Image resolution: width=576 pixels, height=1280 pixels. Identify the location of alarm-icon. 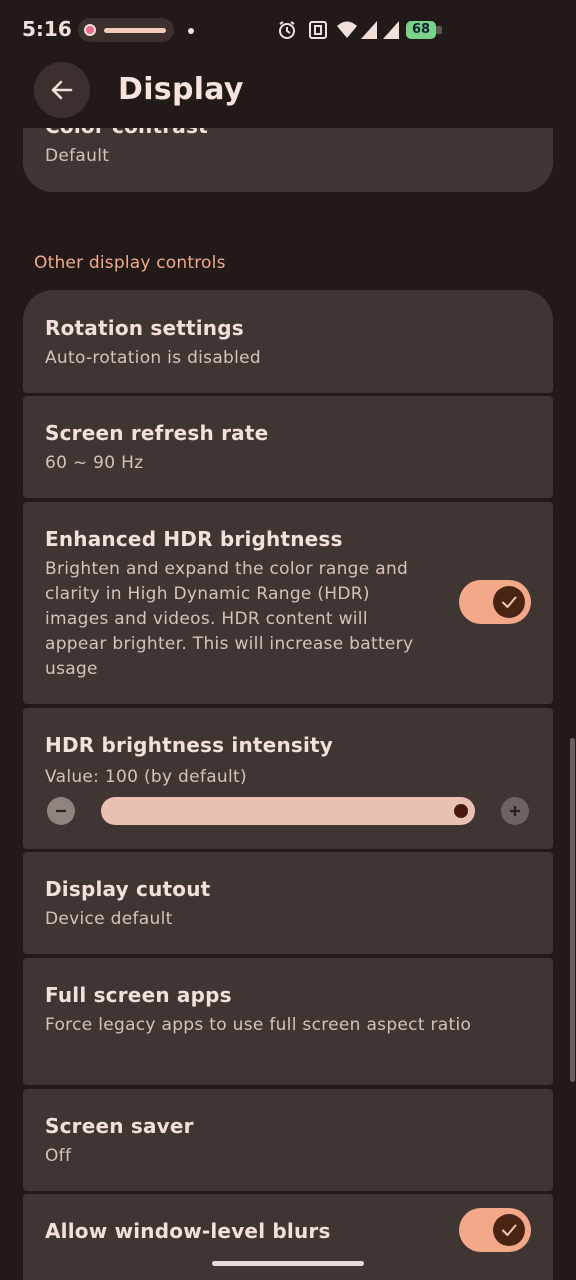
(287, 30).